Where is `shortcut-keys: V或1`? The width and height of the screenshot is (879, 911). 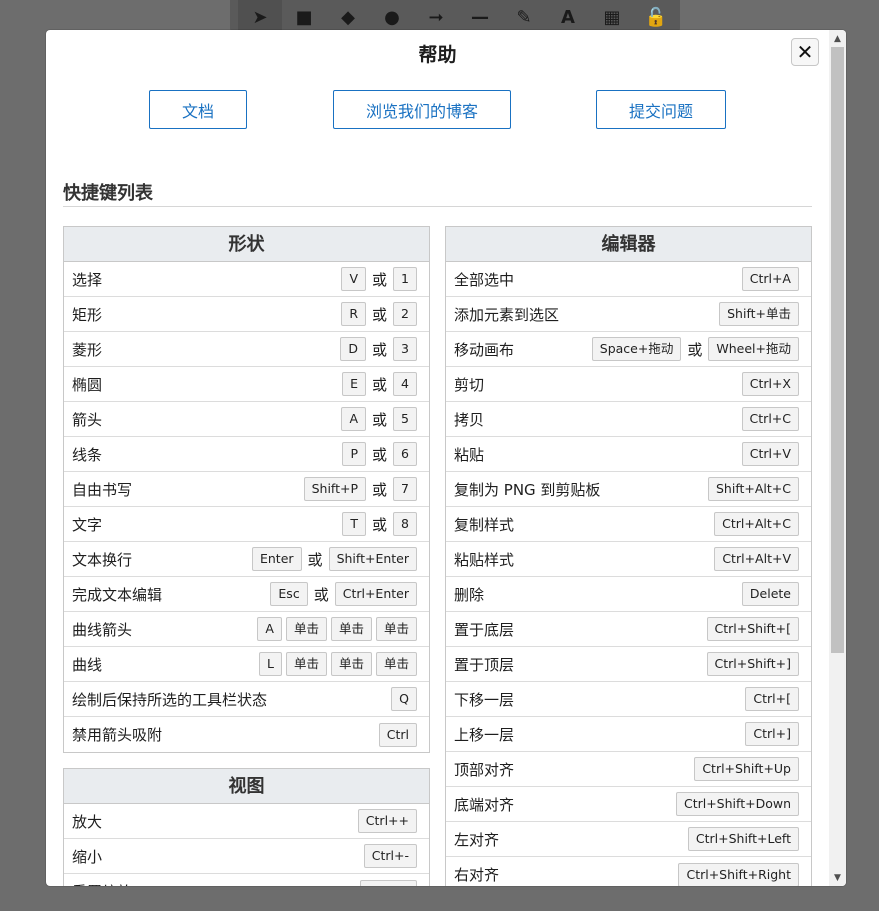
shortcut-keys: V或1 is located at coordinates (379, 279).